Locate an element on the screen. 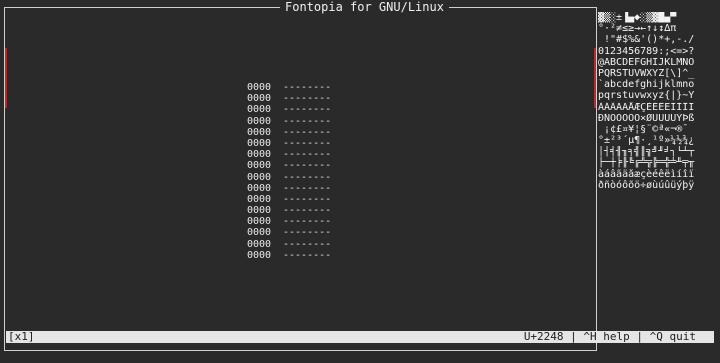 This screenshot has width=720, height=363. charset-row: °±²³´µ¶·¸¹º»¼½¾¿ is located at coordinates (657, 140).